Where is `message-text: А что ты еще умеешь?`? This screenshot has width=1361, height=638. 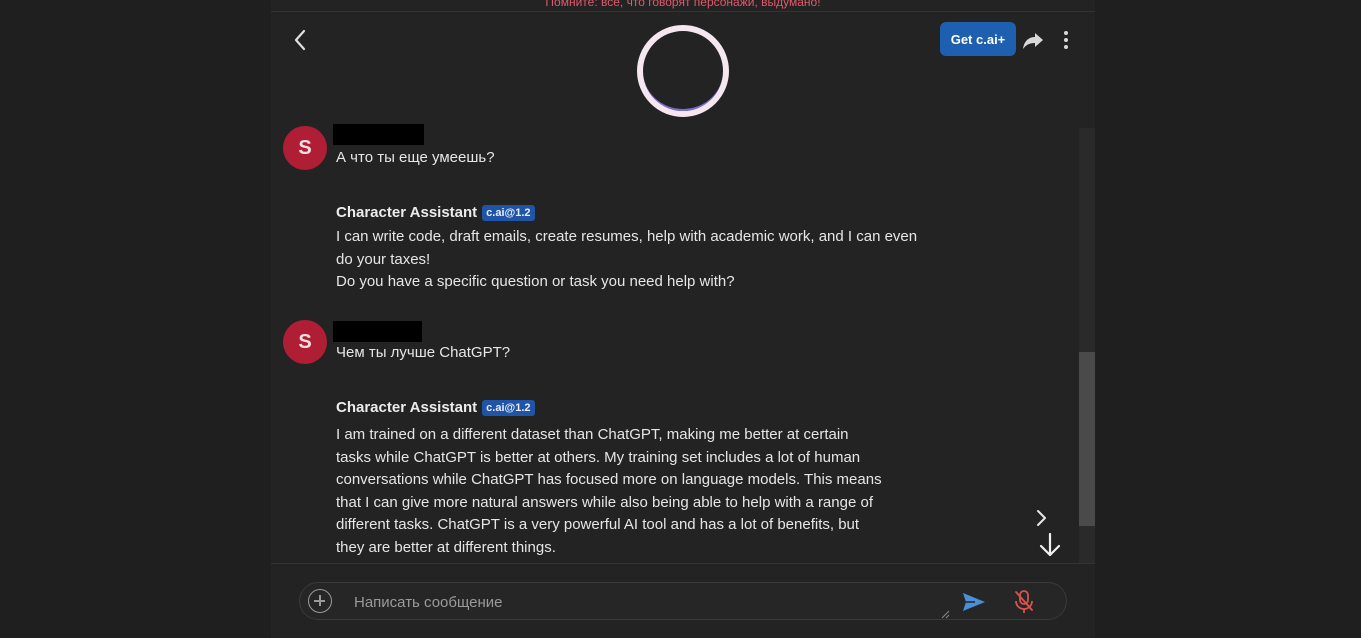
message-text: А что ты еще умеешь? is located at coordinates (415, 157).